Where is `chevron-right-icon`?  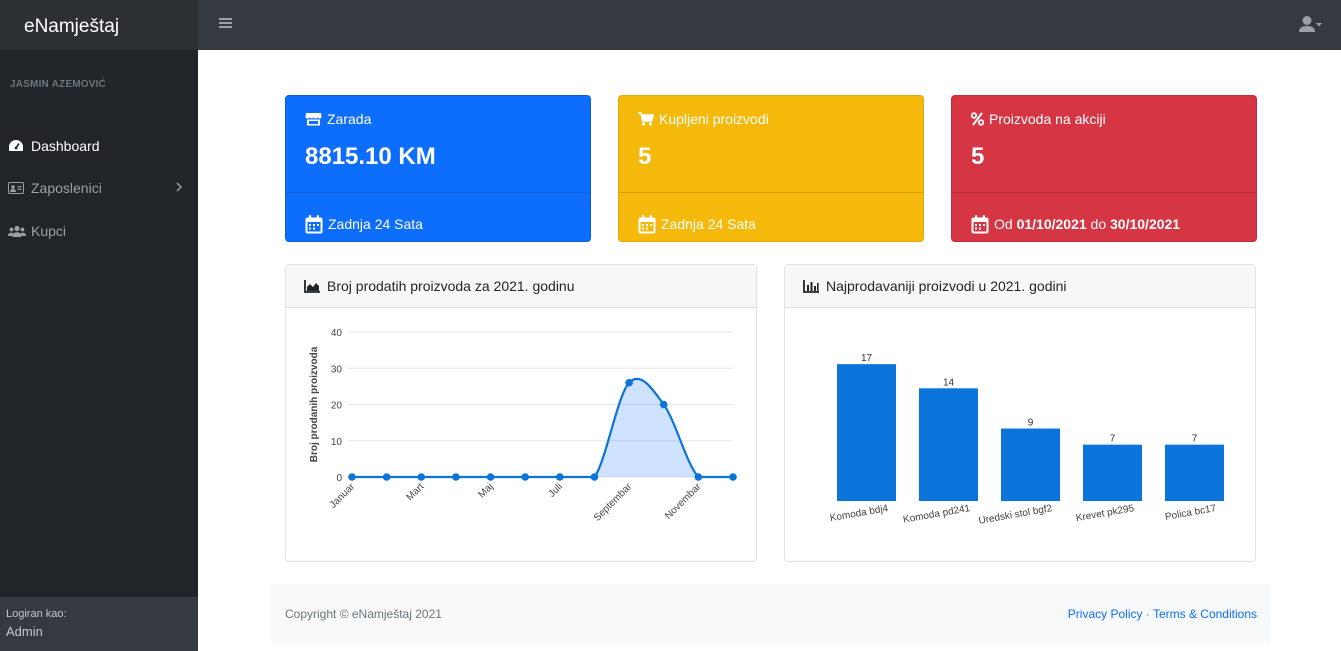
chevron-right-icon is located at coordinates (179, 188).